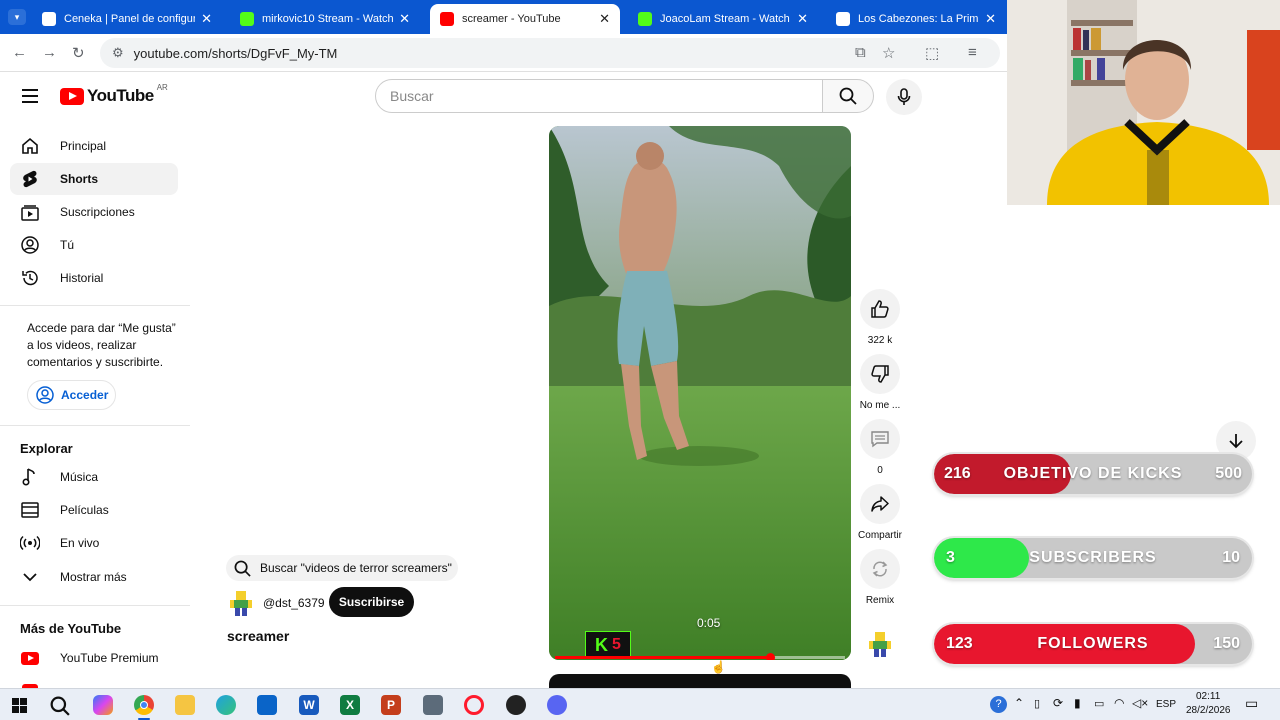 This screenshot has width=1280, height=720. Describe the element at coordinates (94, 510) in the screenshot. I see `sidebar-item-peliculas: Películas` at that location.